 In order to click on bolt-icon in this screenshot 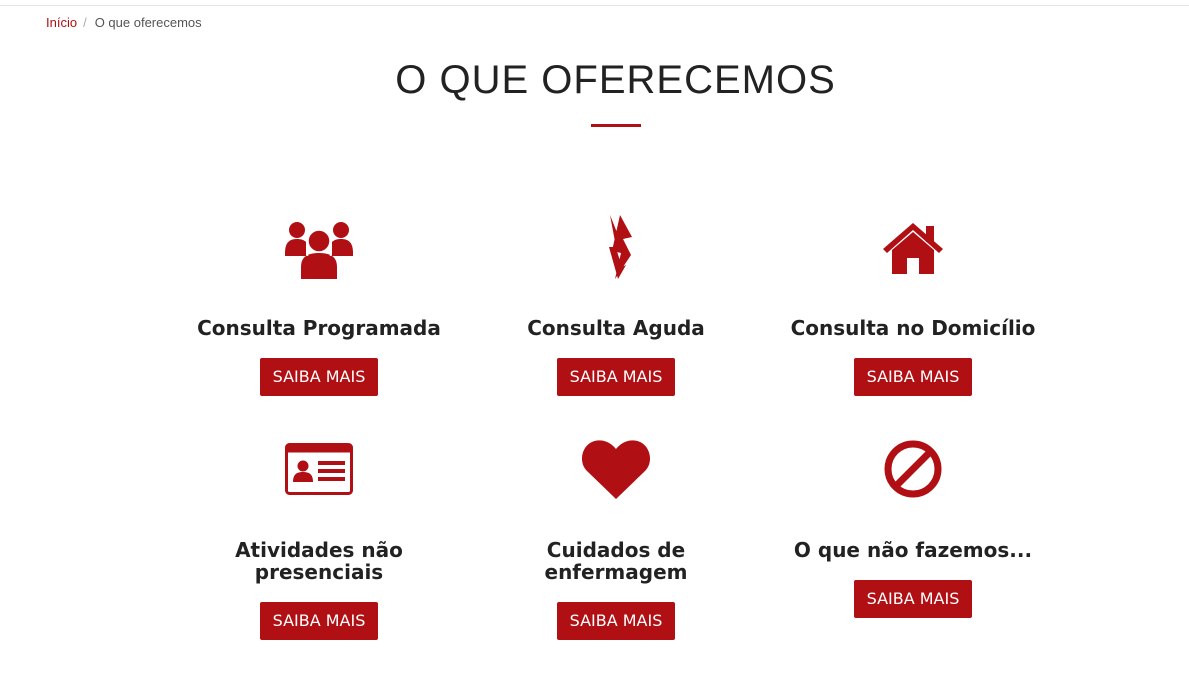, I will do `click(616, 247)`.